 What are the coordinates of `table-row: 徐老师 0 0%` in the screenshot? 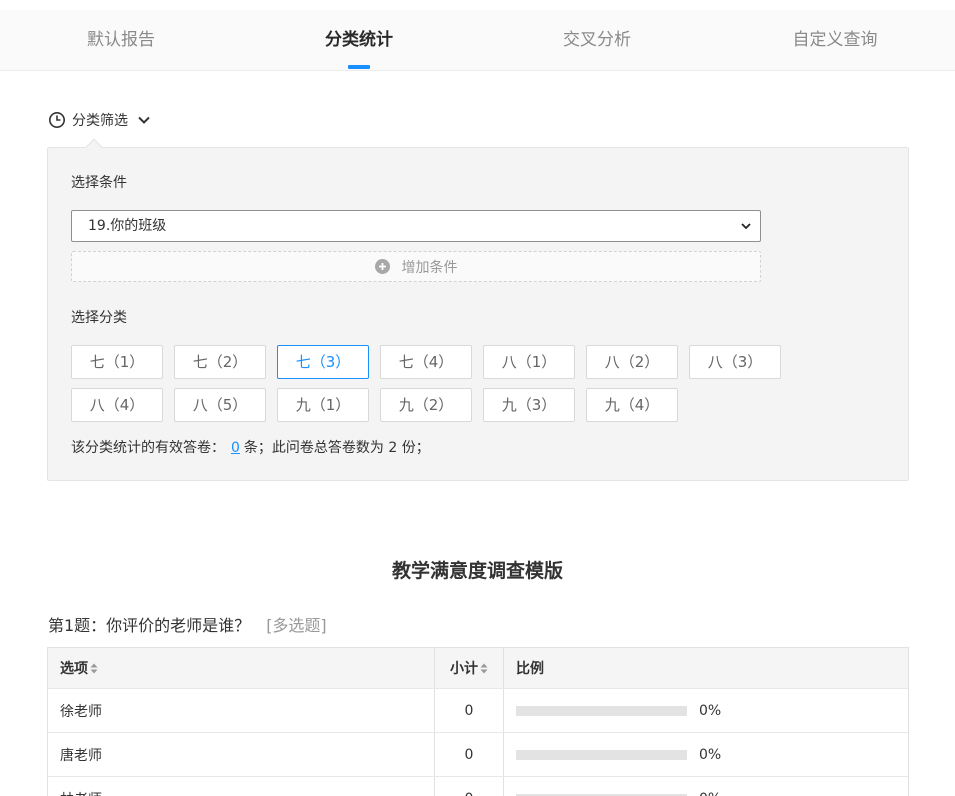 It's located at (478, 711).